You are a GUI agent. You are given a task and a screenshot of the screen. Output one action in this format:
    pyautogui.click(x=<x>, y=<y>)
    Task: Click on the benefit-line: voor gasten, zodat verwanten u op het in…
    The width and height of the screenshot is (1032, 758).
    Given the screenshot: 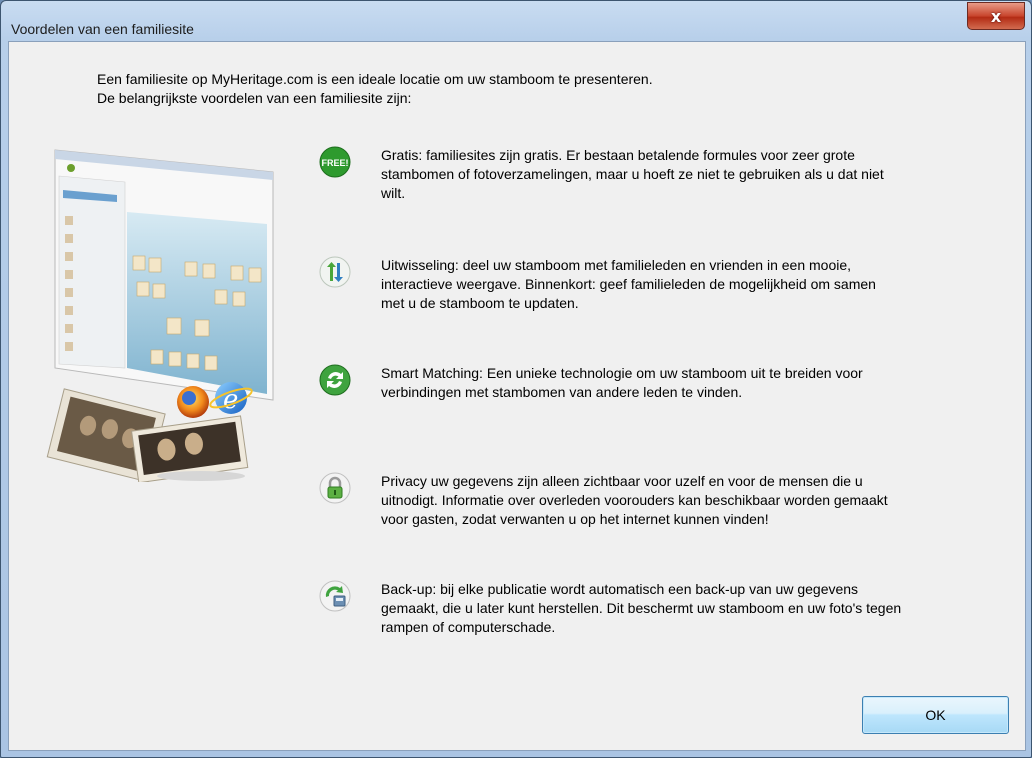 What is the action you would take?
    pyautogui.click(x=575, y=519)
    